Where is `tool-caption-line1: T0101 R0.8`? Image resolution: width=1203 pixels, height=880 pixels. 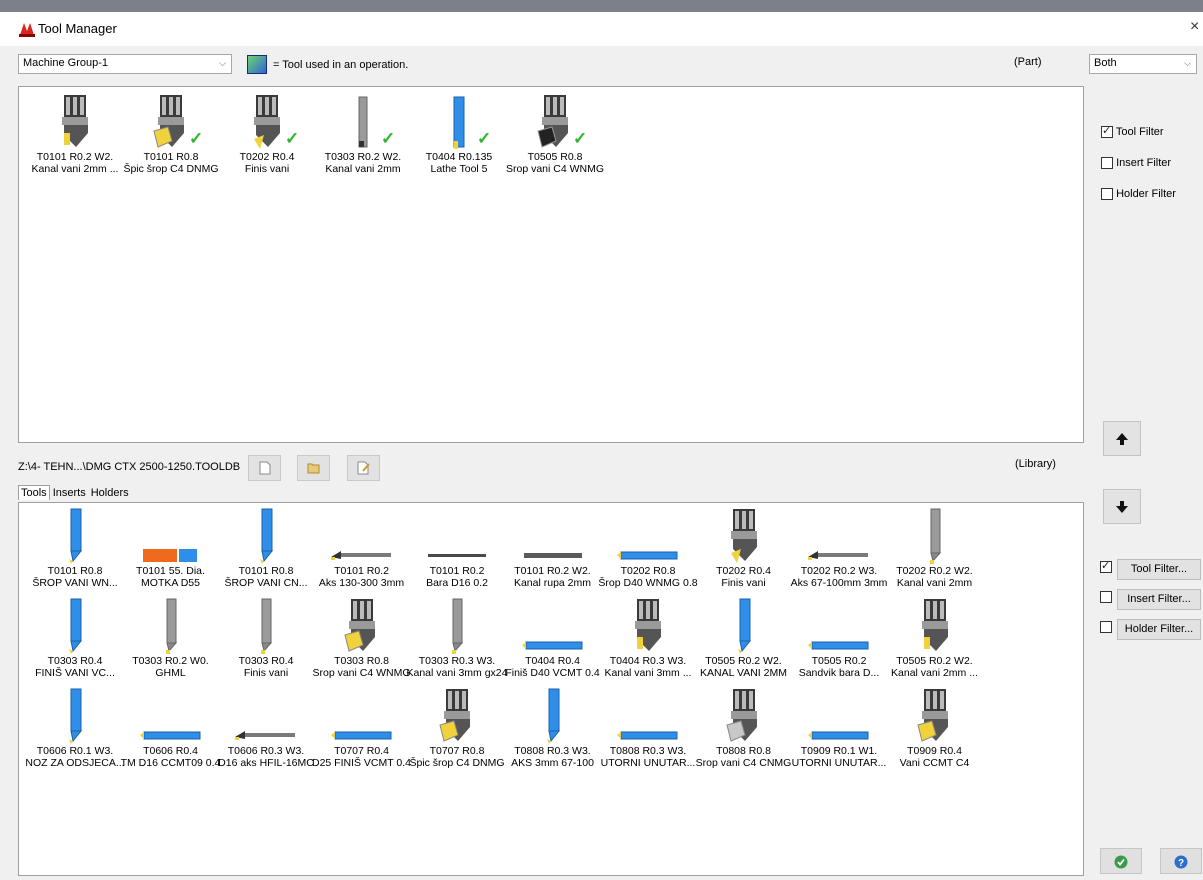 tool-caption-line1: T0101 R0.8 is located at coordinates (171, 157).